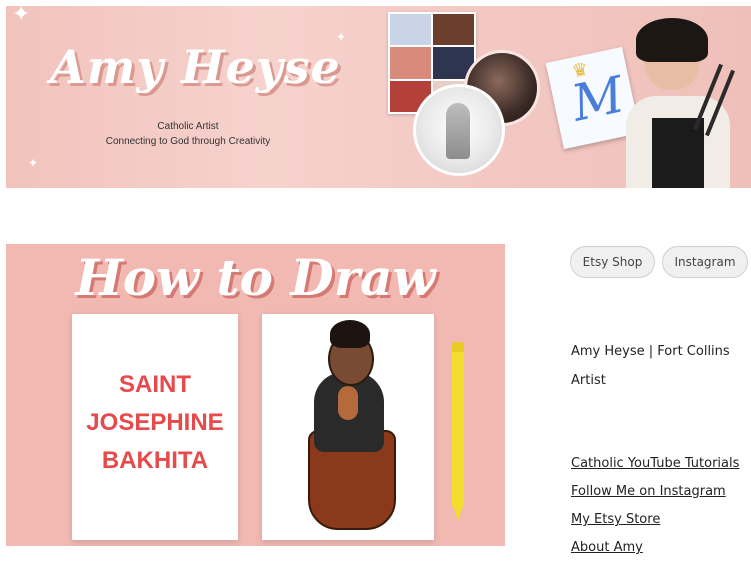 Image resolution: width=751 pixels, height=562 pixels. Describe the element at coordinates (459, 130) in the screenshot. I see `sketch-drawing-image` at that location.